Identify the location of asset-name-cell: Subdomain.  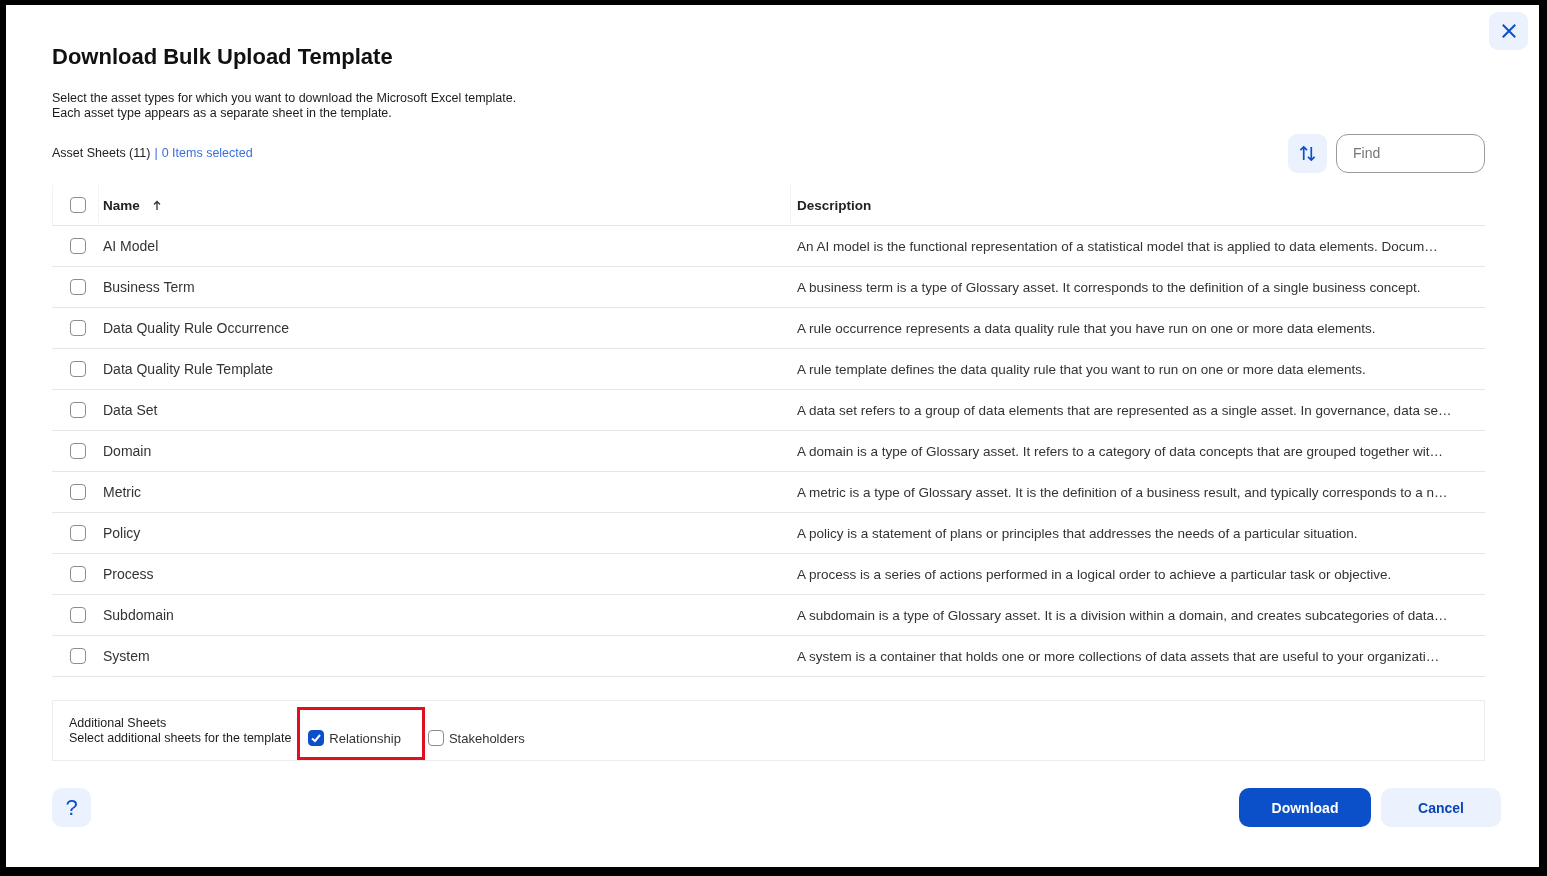
(138, 615).